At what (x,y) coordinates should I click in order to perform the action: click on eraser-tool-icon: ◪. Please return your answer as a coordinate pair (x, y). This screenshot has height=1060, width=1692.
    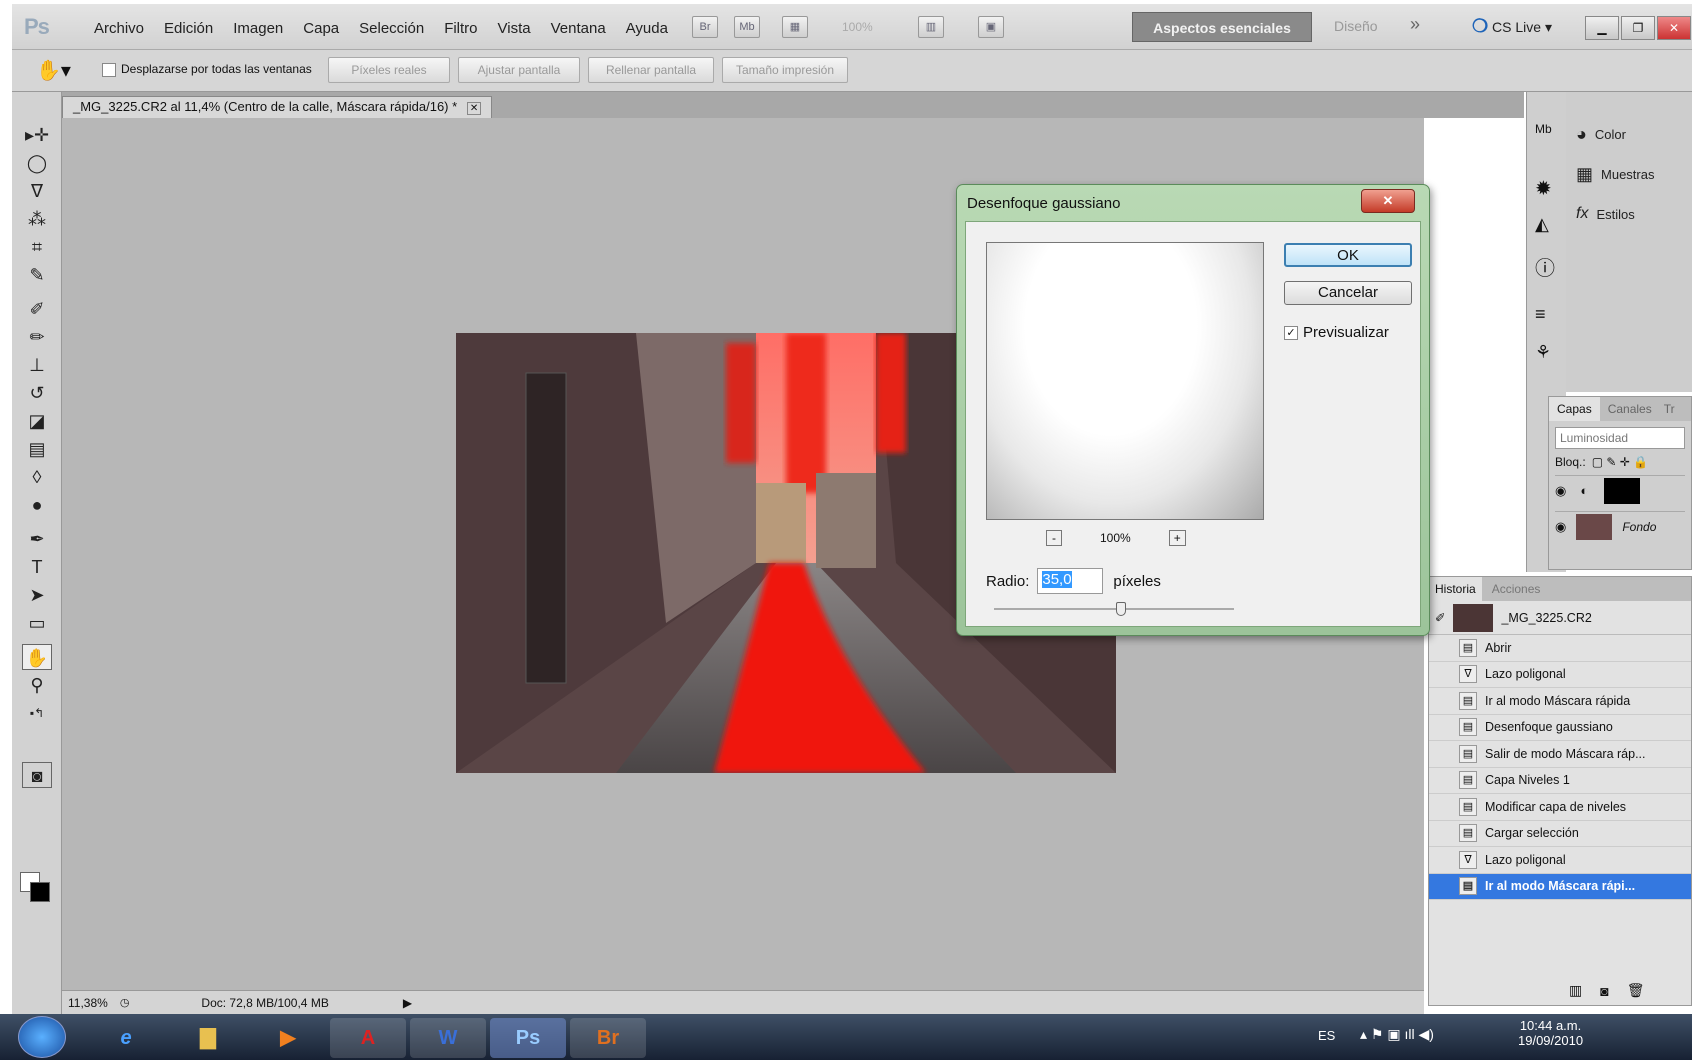
    Looking at the image, I should click on (37, 421).